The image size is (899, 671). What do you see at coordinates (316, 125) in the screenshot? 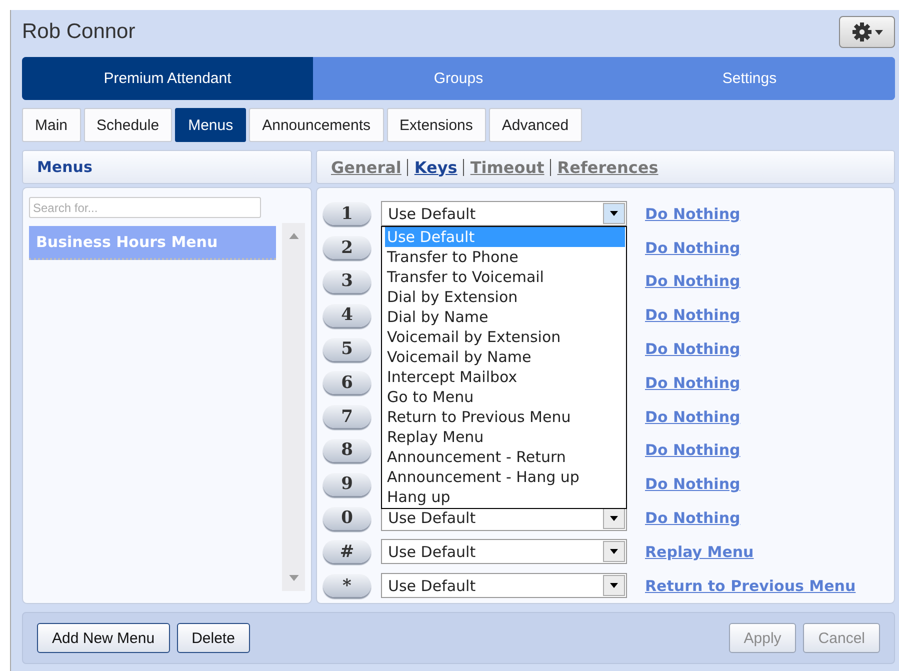
I see `tab: Announcements` at bounding box center [316, 125].